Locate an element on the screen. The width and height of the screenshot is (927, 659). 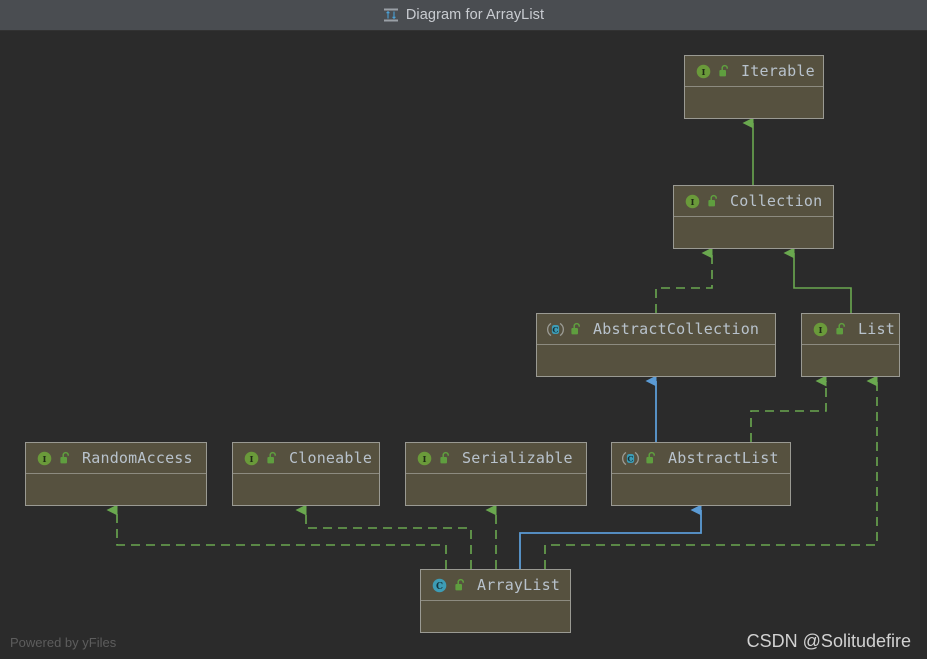
node-header: C AbstractCollection is located at coordinates (656, 329).